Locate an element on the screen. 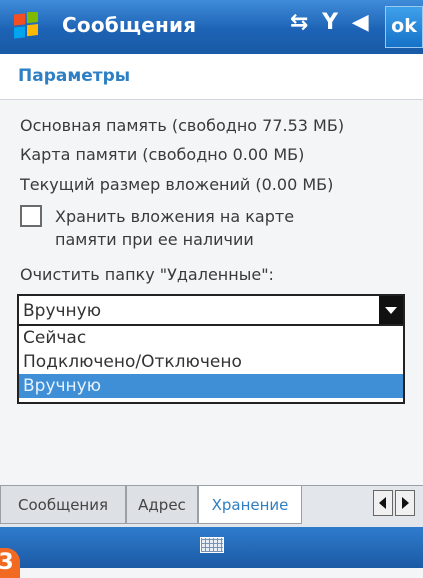 This screenshot has height=578, width=423. volume-icon: ◀ is located at coordinates (360, 22).